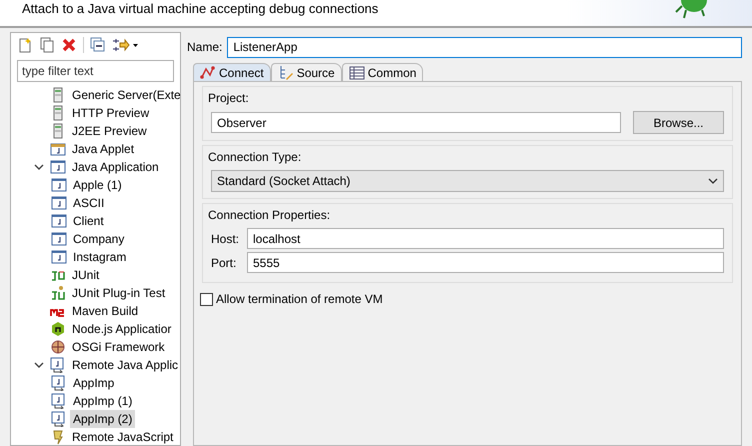 The width and height of the screenshot is (752, 446). I want to click on new-configuration-icon, so click(25, 45).